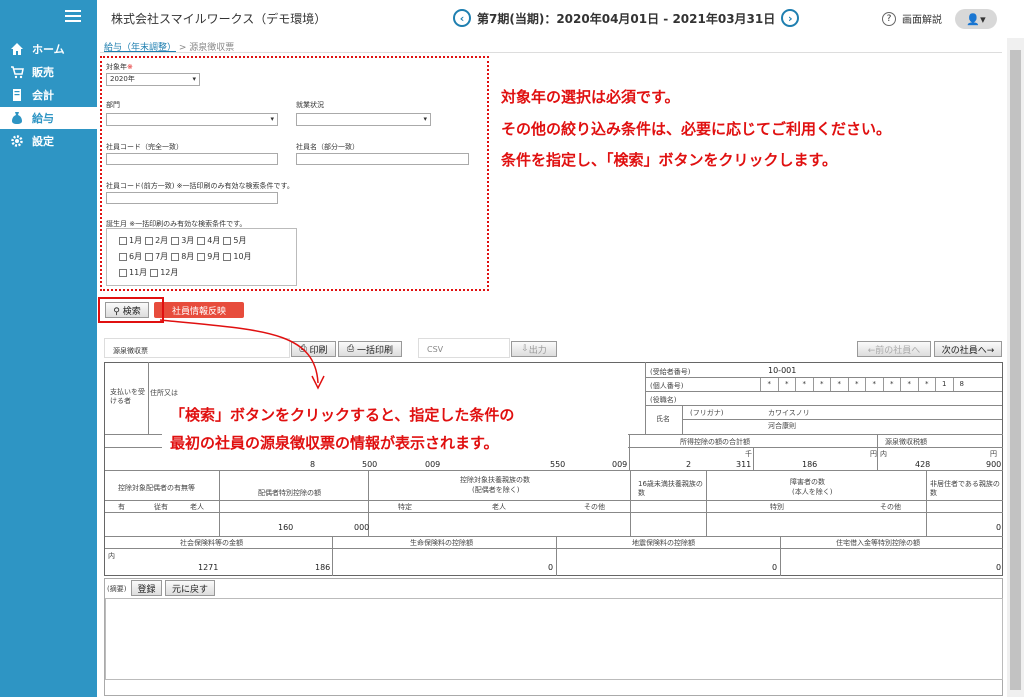 This screenshot has width=1024, height=697. I want to click on birth-month-checkbox: 9月, so click(208, 256).